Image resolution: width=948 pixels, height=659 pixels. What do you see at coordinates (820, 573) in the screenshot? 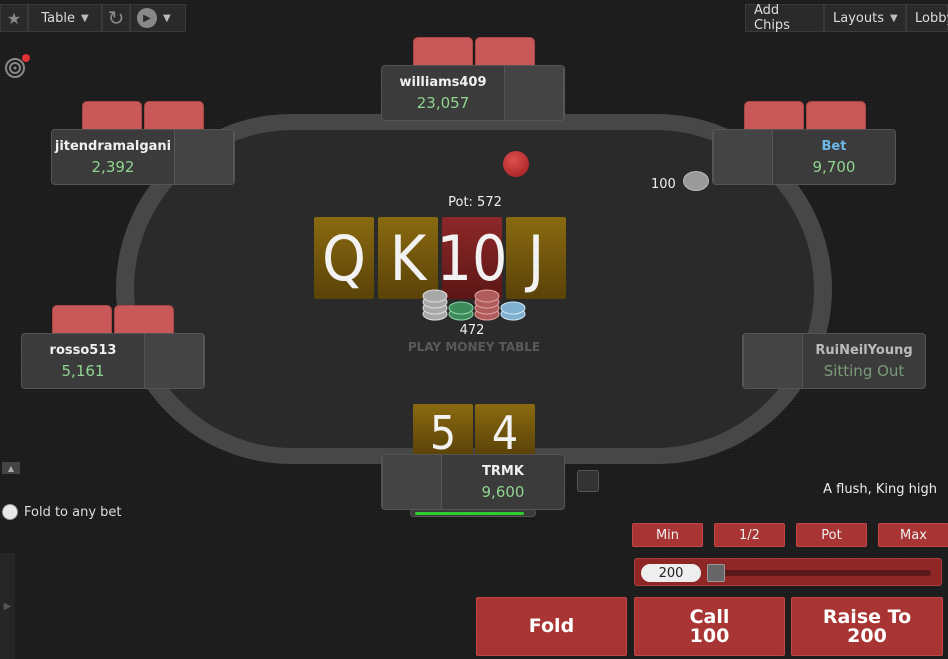
I see `bet-slider-track` at bounding box center [820, 573].